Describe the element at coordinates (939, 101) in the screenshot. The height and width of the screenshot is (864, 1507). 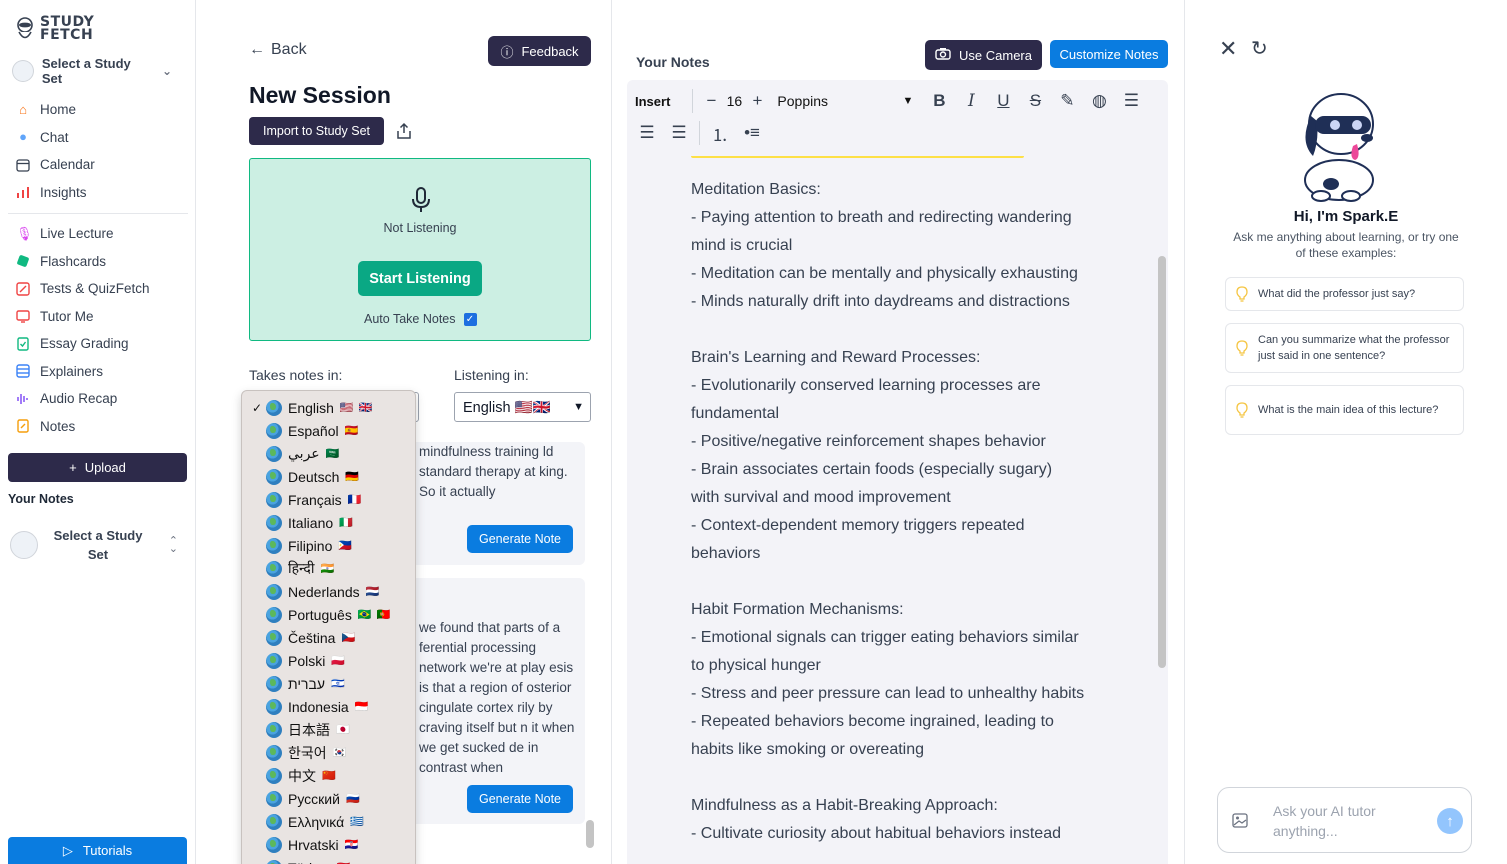
I see `bold-icon: B` at that location.